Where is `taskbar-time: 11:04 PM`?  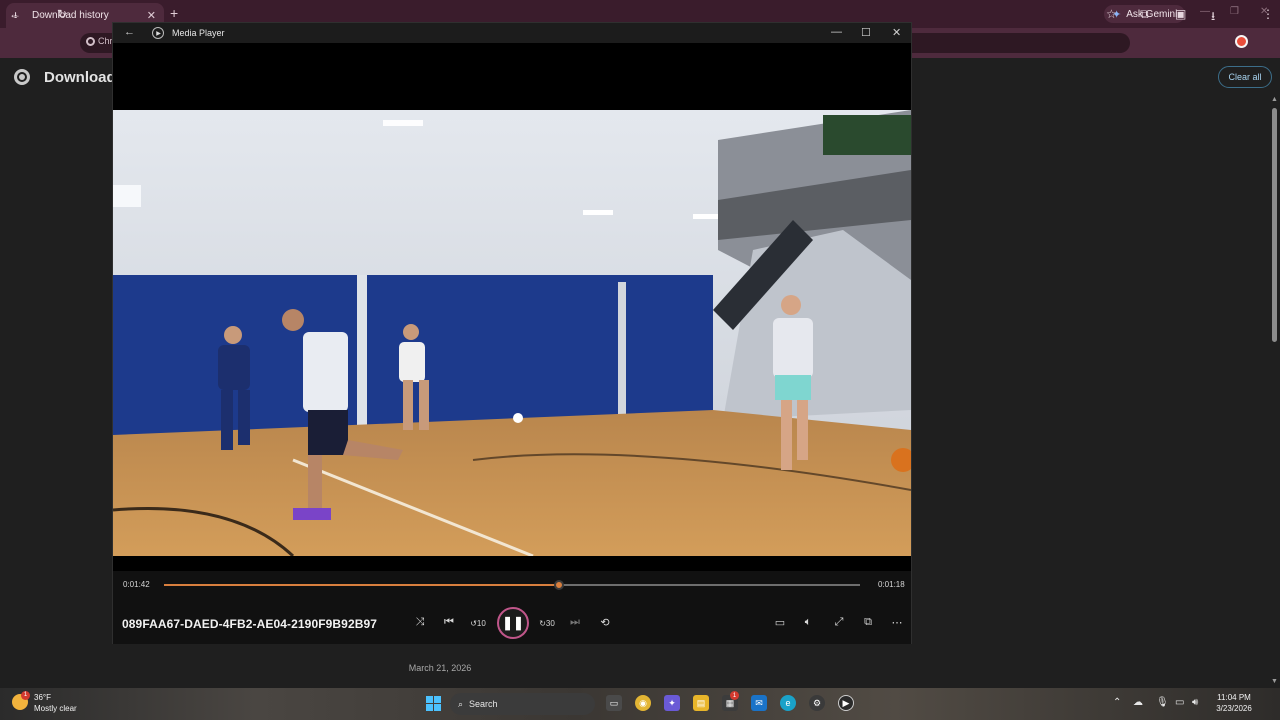 taskbar-time: 11:04 PM is located at coordinates (1234, 697).